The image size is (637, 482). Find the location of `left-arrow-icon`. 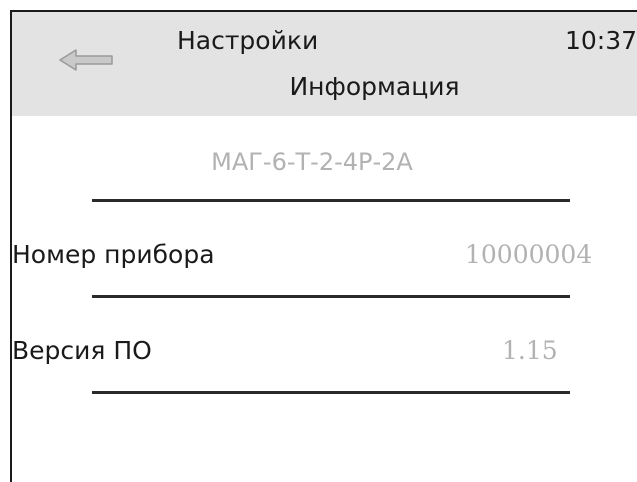

left-arrow-icon is located at coordinates (86, 60).